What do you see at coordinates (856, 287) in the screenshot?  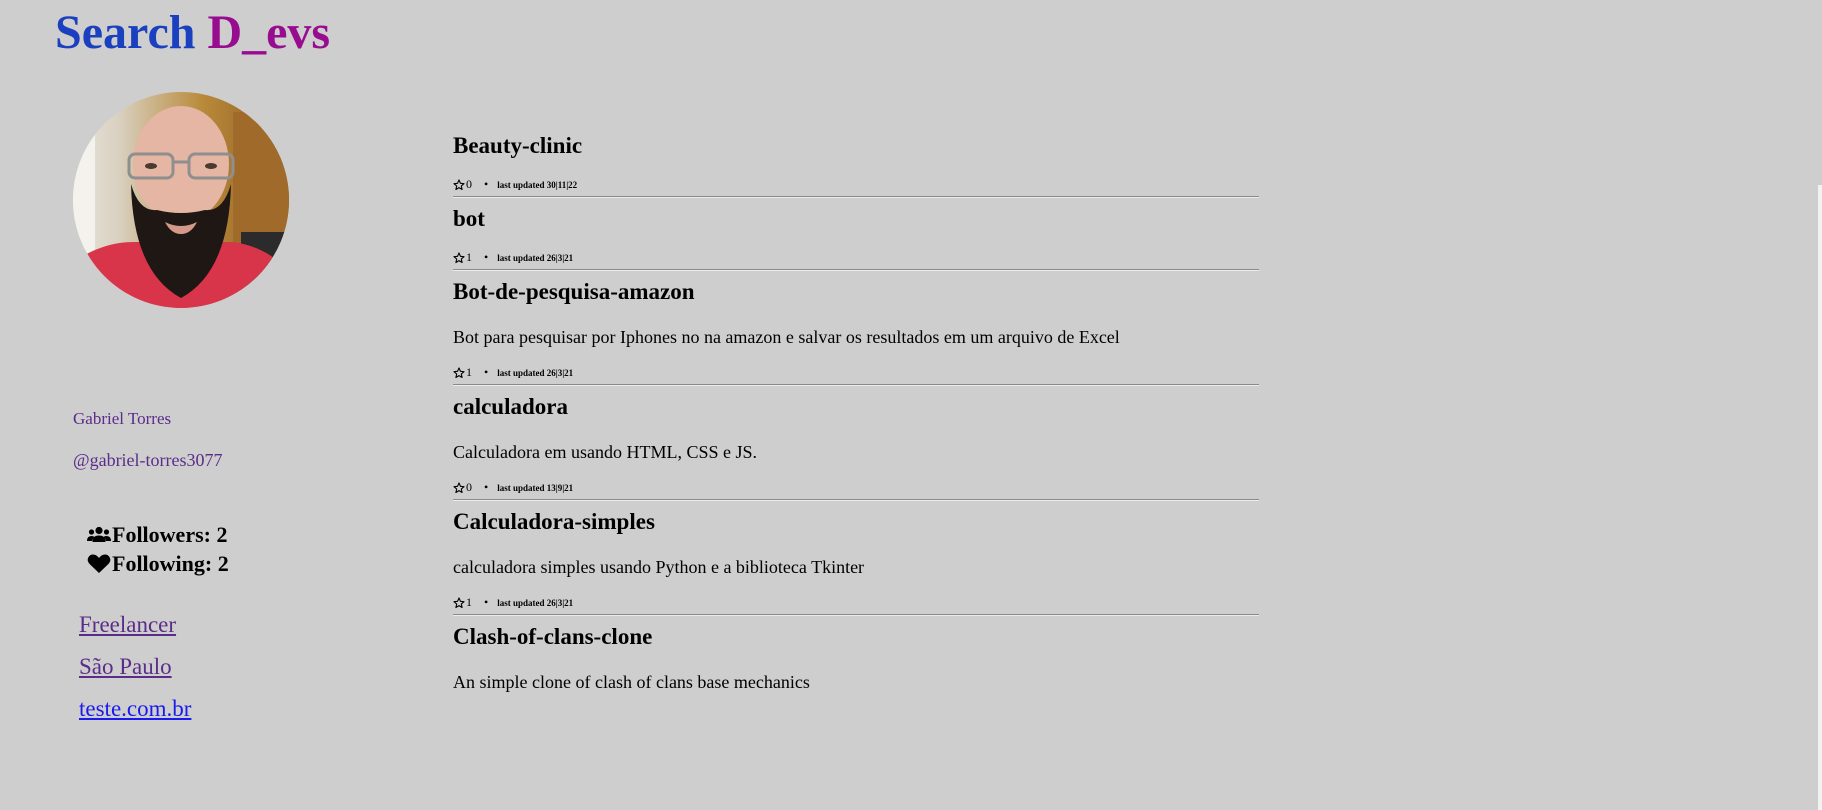 I see `repo-name: Bot-de-pesquisa-amazon` at bounding box center [856, 287].